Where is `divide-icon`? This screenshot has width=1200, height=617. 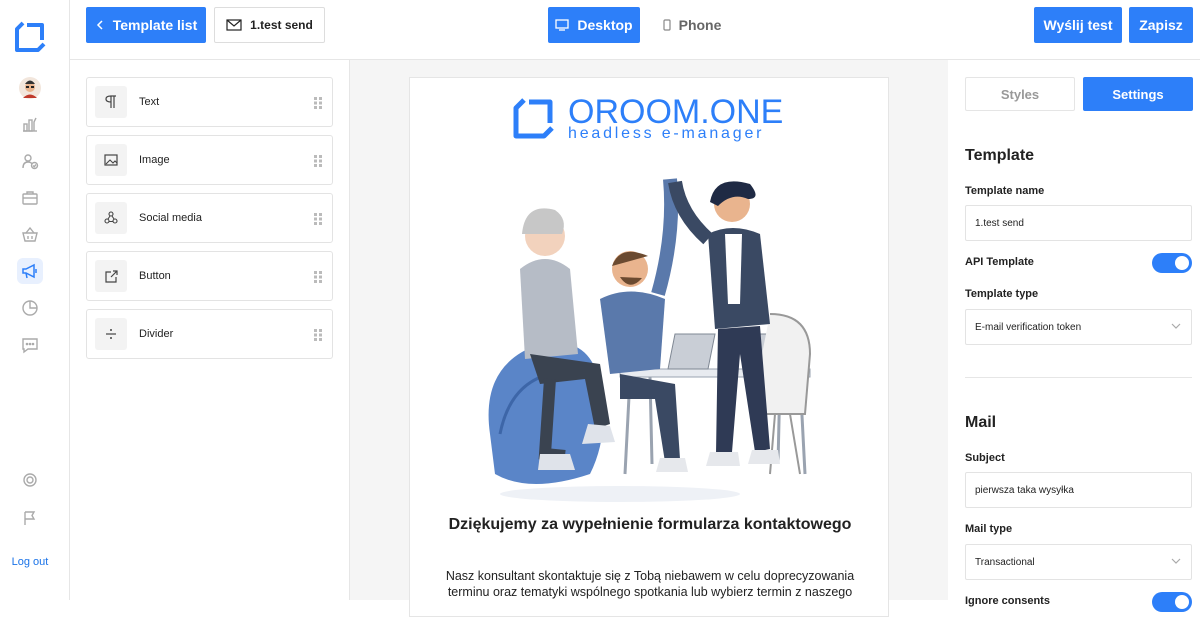
divide-icon is located at coordinates (111, 334).